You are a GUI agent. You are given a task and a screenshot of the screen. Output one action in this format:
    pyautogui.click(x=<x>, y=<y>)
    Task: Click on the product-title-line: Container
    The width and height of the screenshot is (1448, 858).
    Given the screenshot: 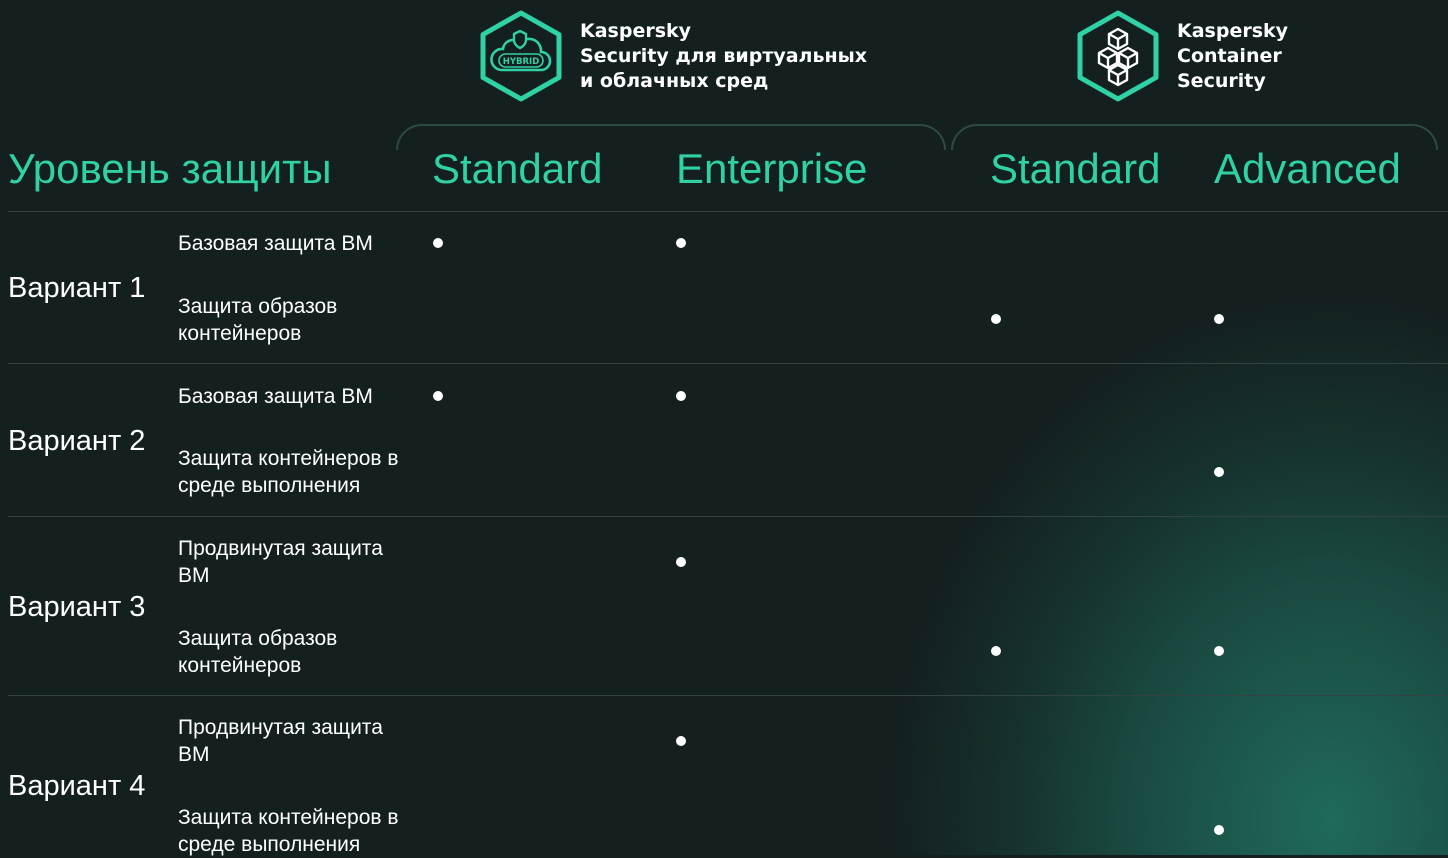 What is the action you would take?
    pyautogui.click(x=1229, y=55)
    